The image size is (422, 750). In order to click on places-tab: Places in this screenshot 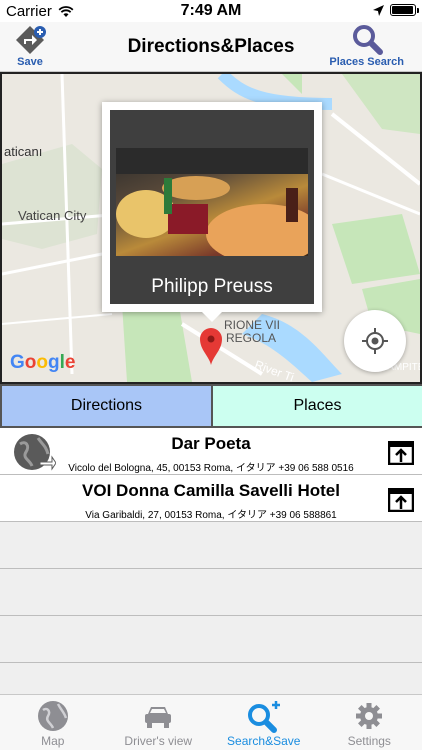, I will do `click(317, 406)`.